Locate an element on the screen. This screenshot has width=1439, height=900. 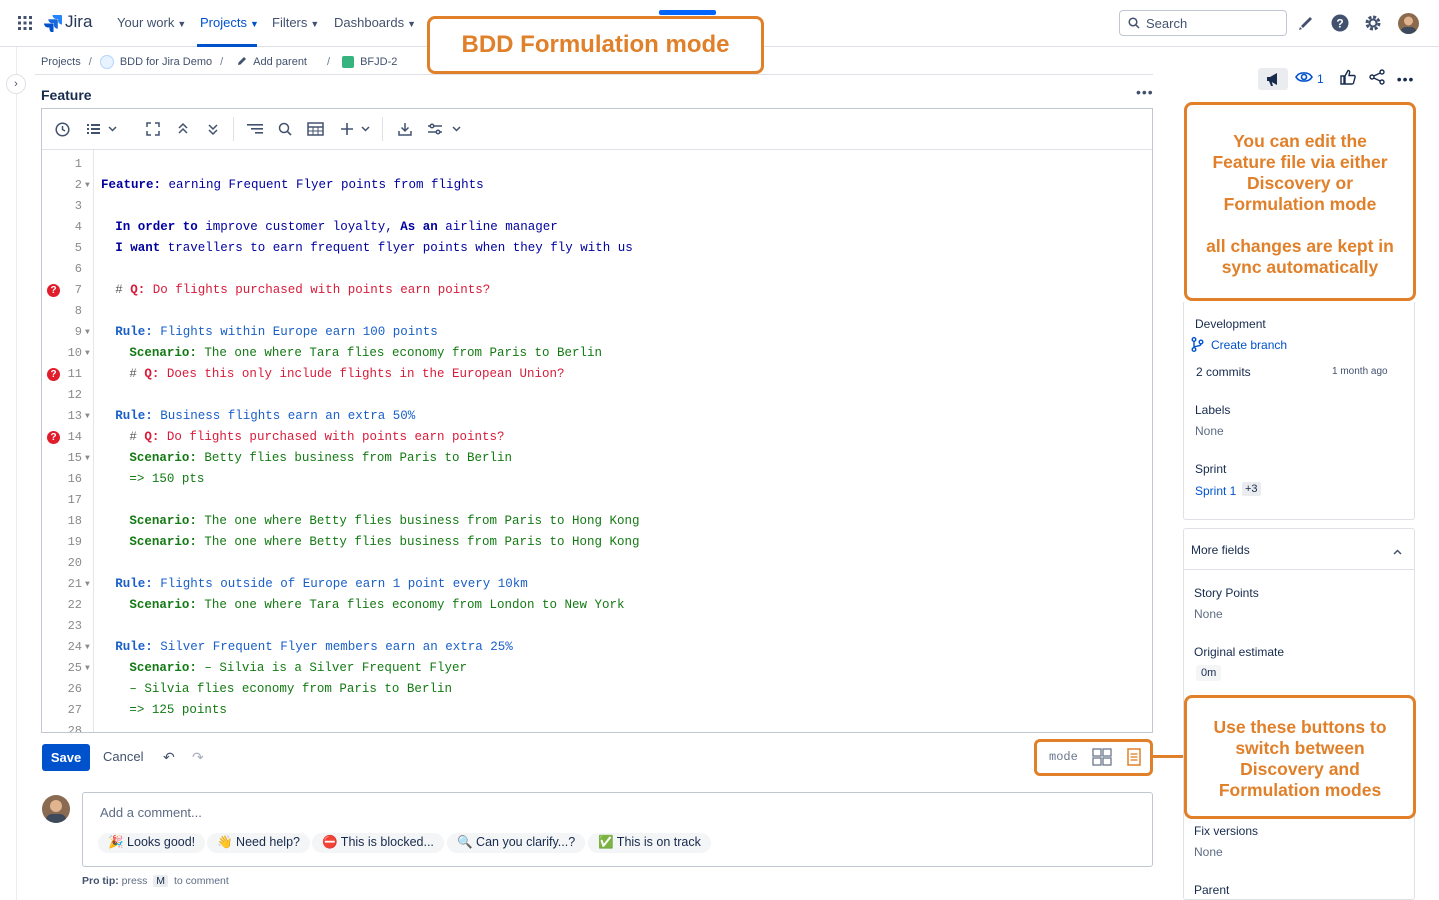
nav-dashboards: Dashboards ▼ is located at coordinates (375, 22).